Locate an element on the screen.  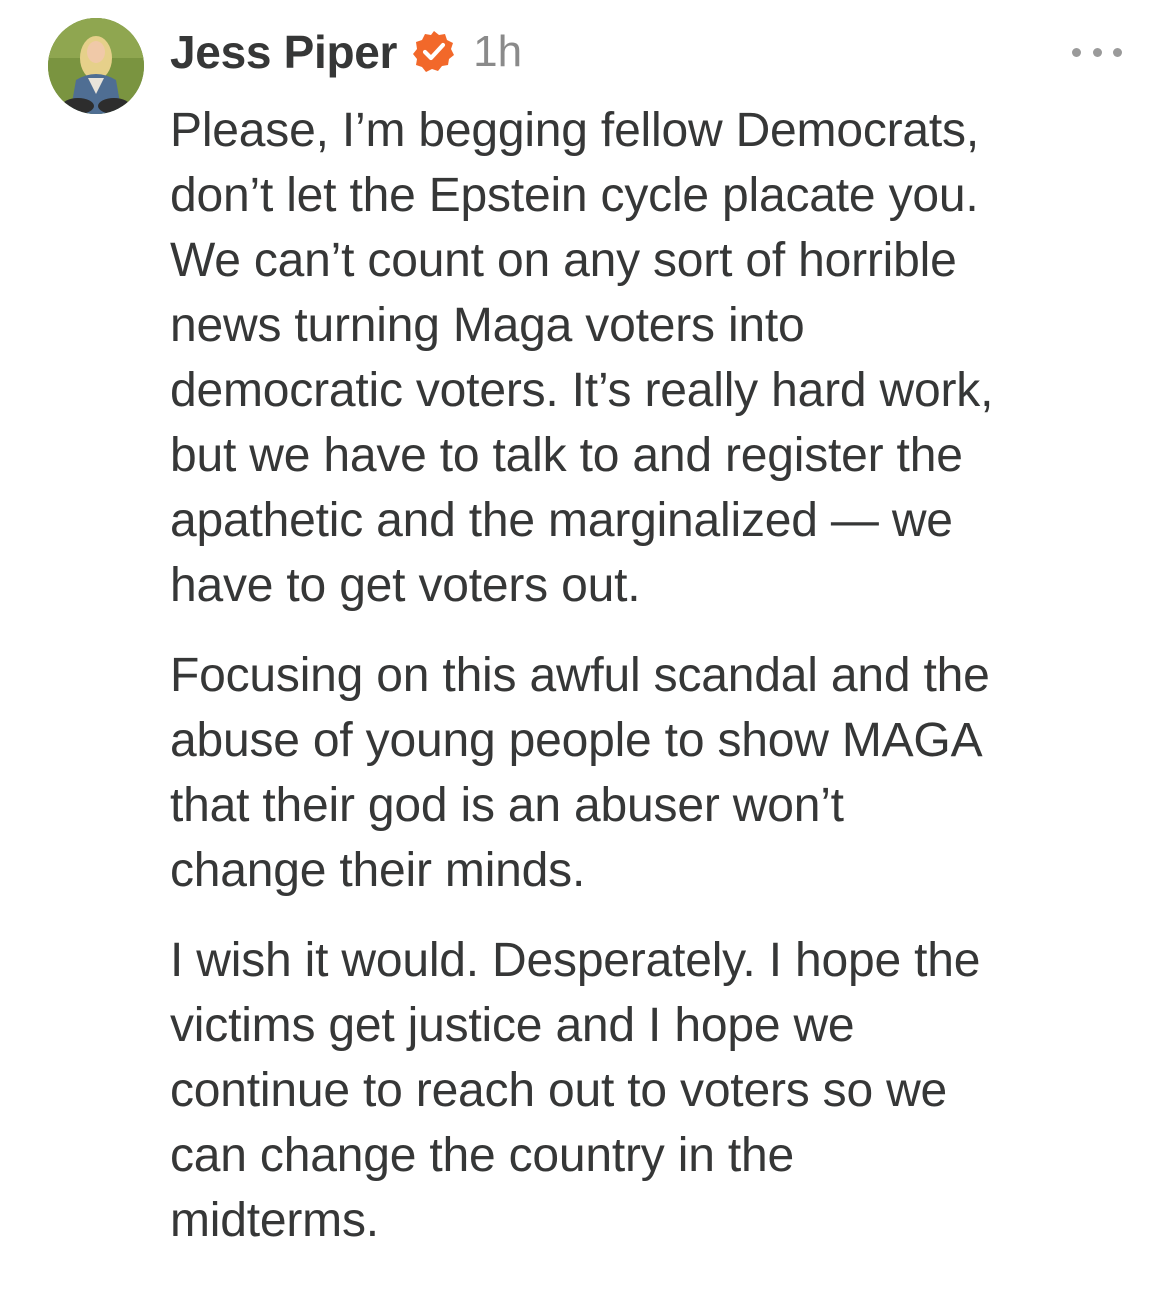
verified-badge-icon is located at coordinates (434, 52).